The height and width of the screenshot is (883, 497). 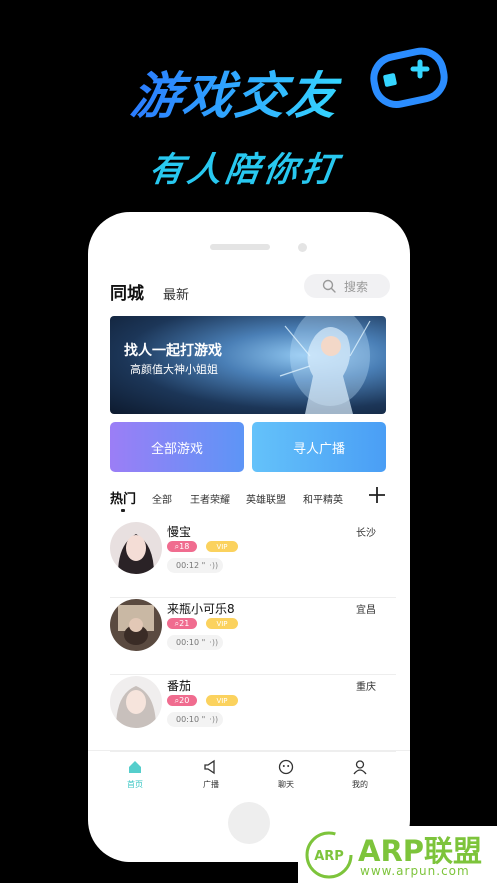 What do you see at coordinates (174, 369) in the screenshot?
I see `banner-subtitle: 高颜值大神小姐姐` at bounding box center [174, 369].